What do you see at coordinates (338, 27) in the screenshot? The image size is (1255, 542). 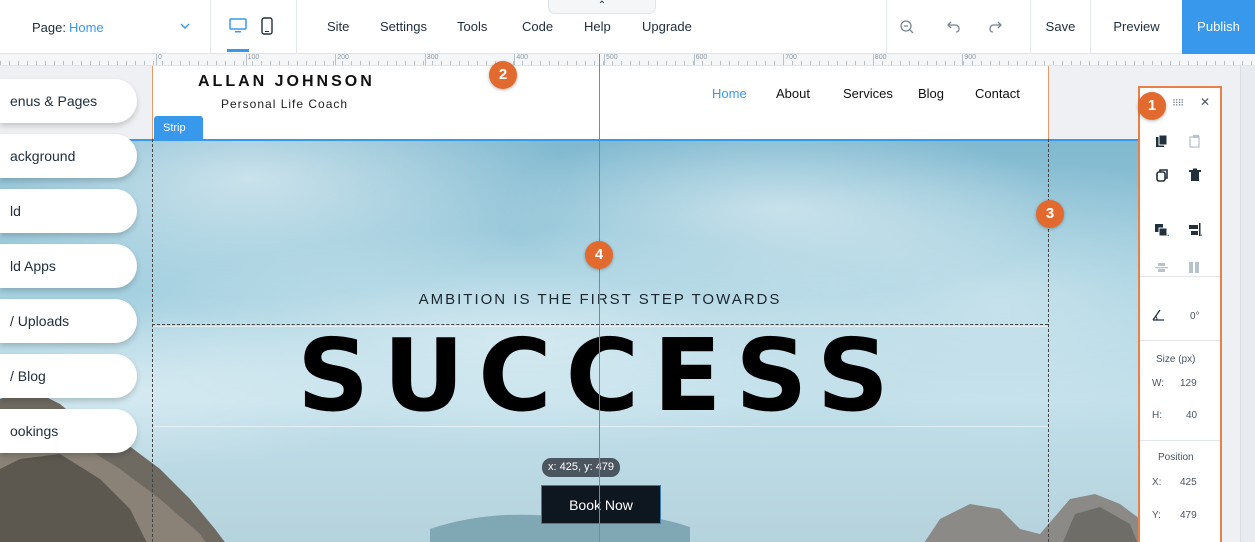 I see `menu-site: Site` at bounding box center [338, 27].